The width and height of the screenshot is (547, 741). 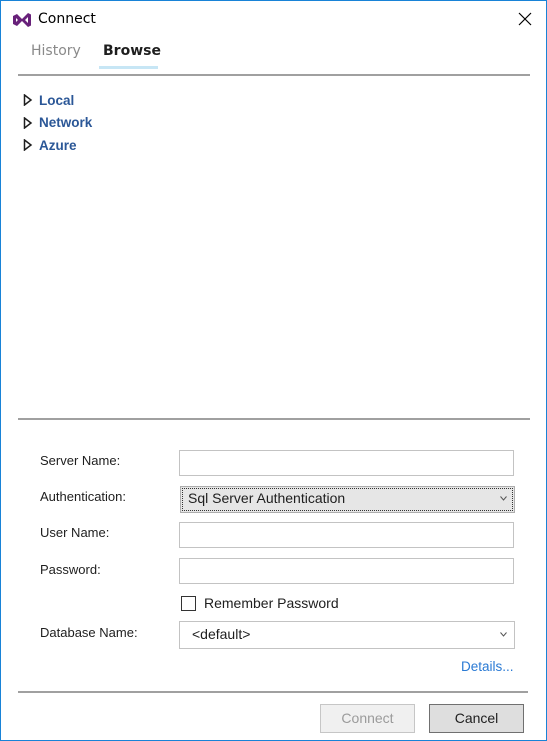 What do you see at coordinates (273, 692) in the screenshot?
I see `button-divider` at bounding box center [273, 692].